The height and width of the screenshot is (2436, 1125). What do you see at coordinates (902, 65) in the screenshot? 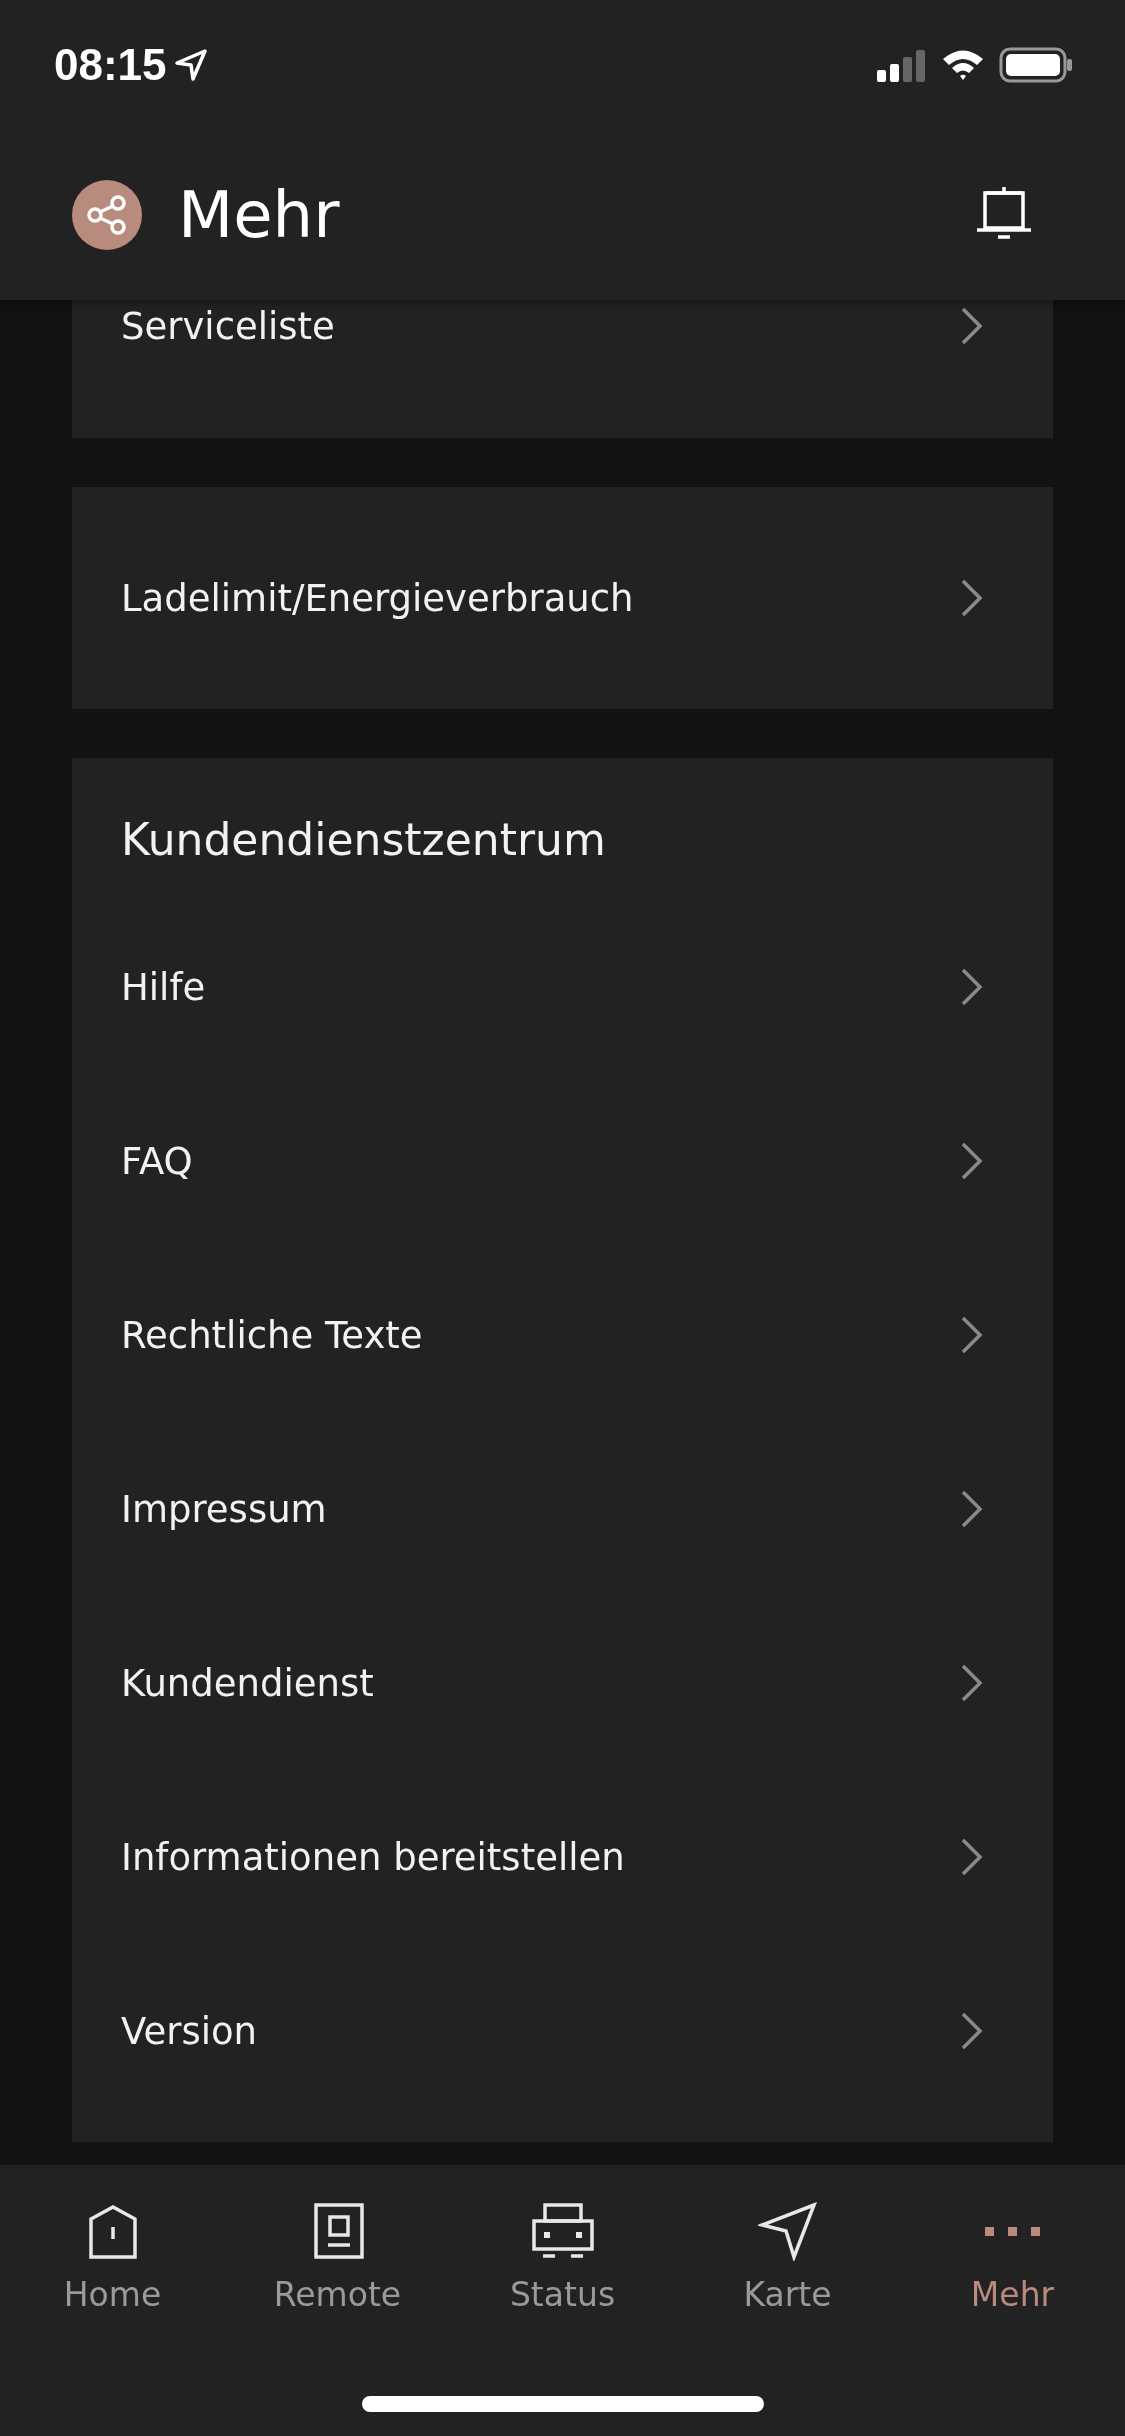
I see `signal-icon` at bounding box center [902, 65].